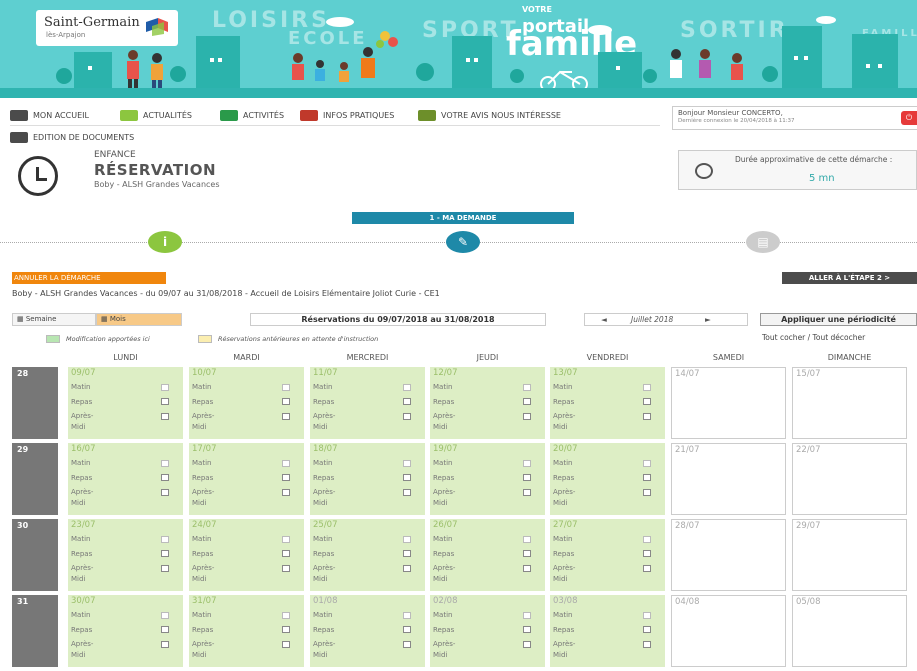  I want to click on step2-pencil-icon: ✎, so click(463, 242).